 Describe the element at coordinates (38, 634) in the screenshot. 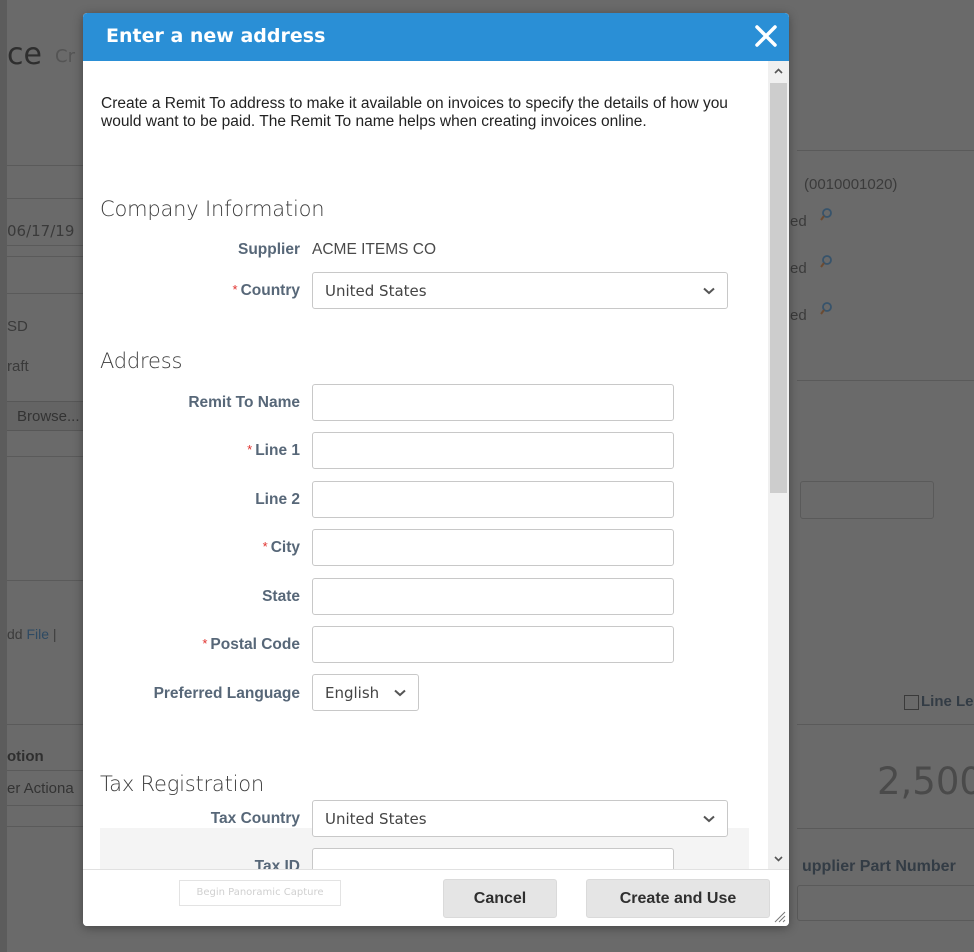

I see `bg-add-file-link: File` at that location.